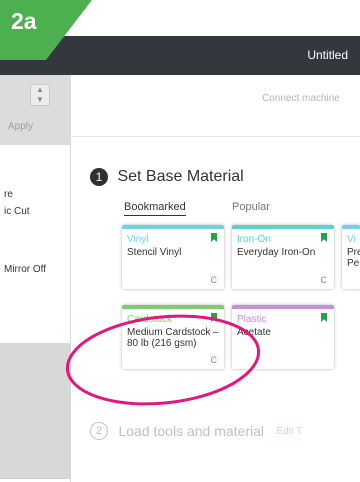 The width and height of the screenshot is (360, 482). I want to click on document-title: Untitled, so click(327, 55).